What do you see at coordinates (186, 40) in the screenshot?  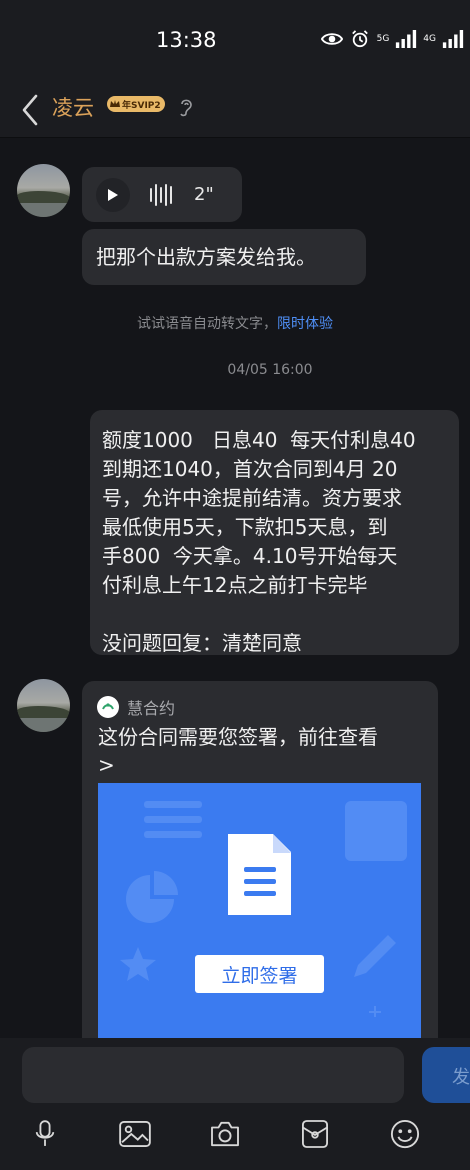 I see `clock: 13:38` at bounding box center [186, 40].